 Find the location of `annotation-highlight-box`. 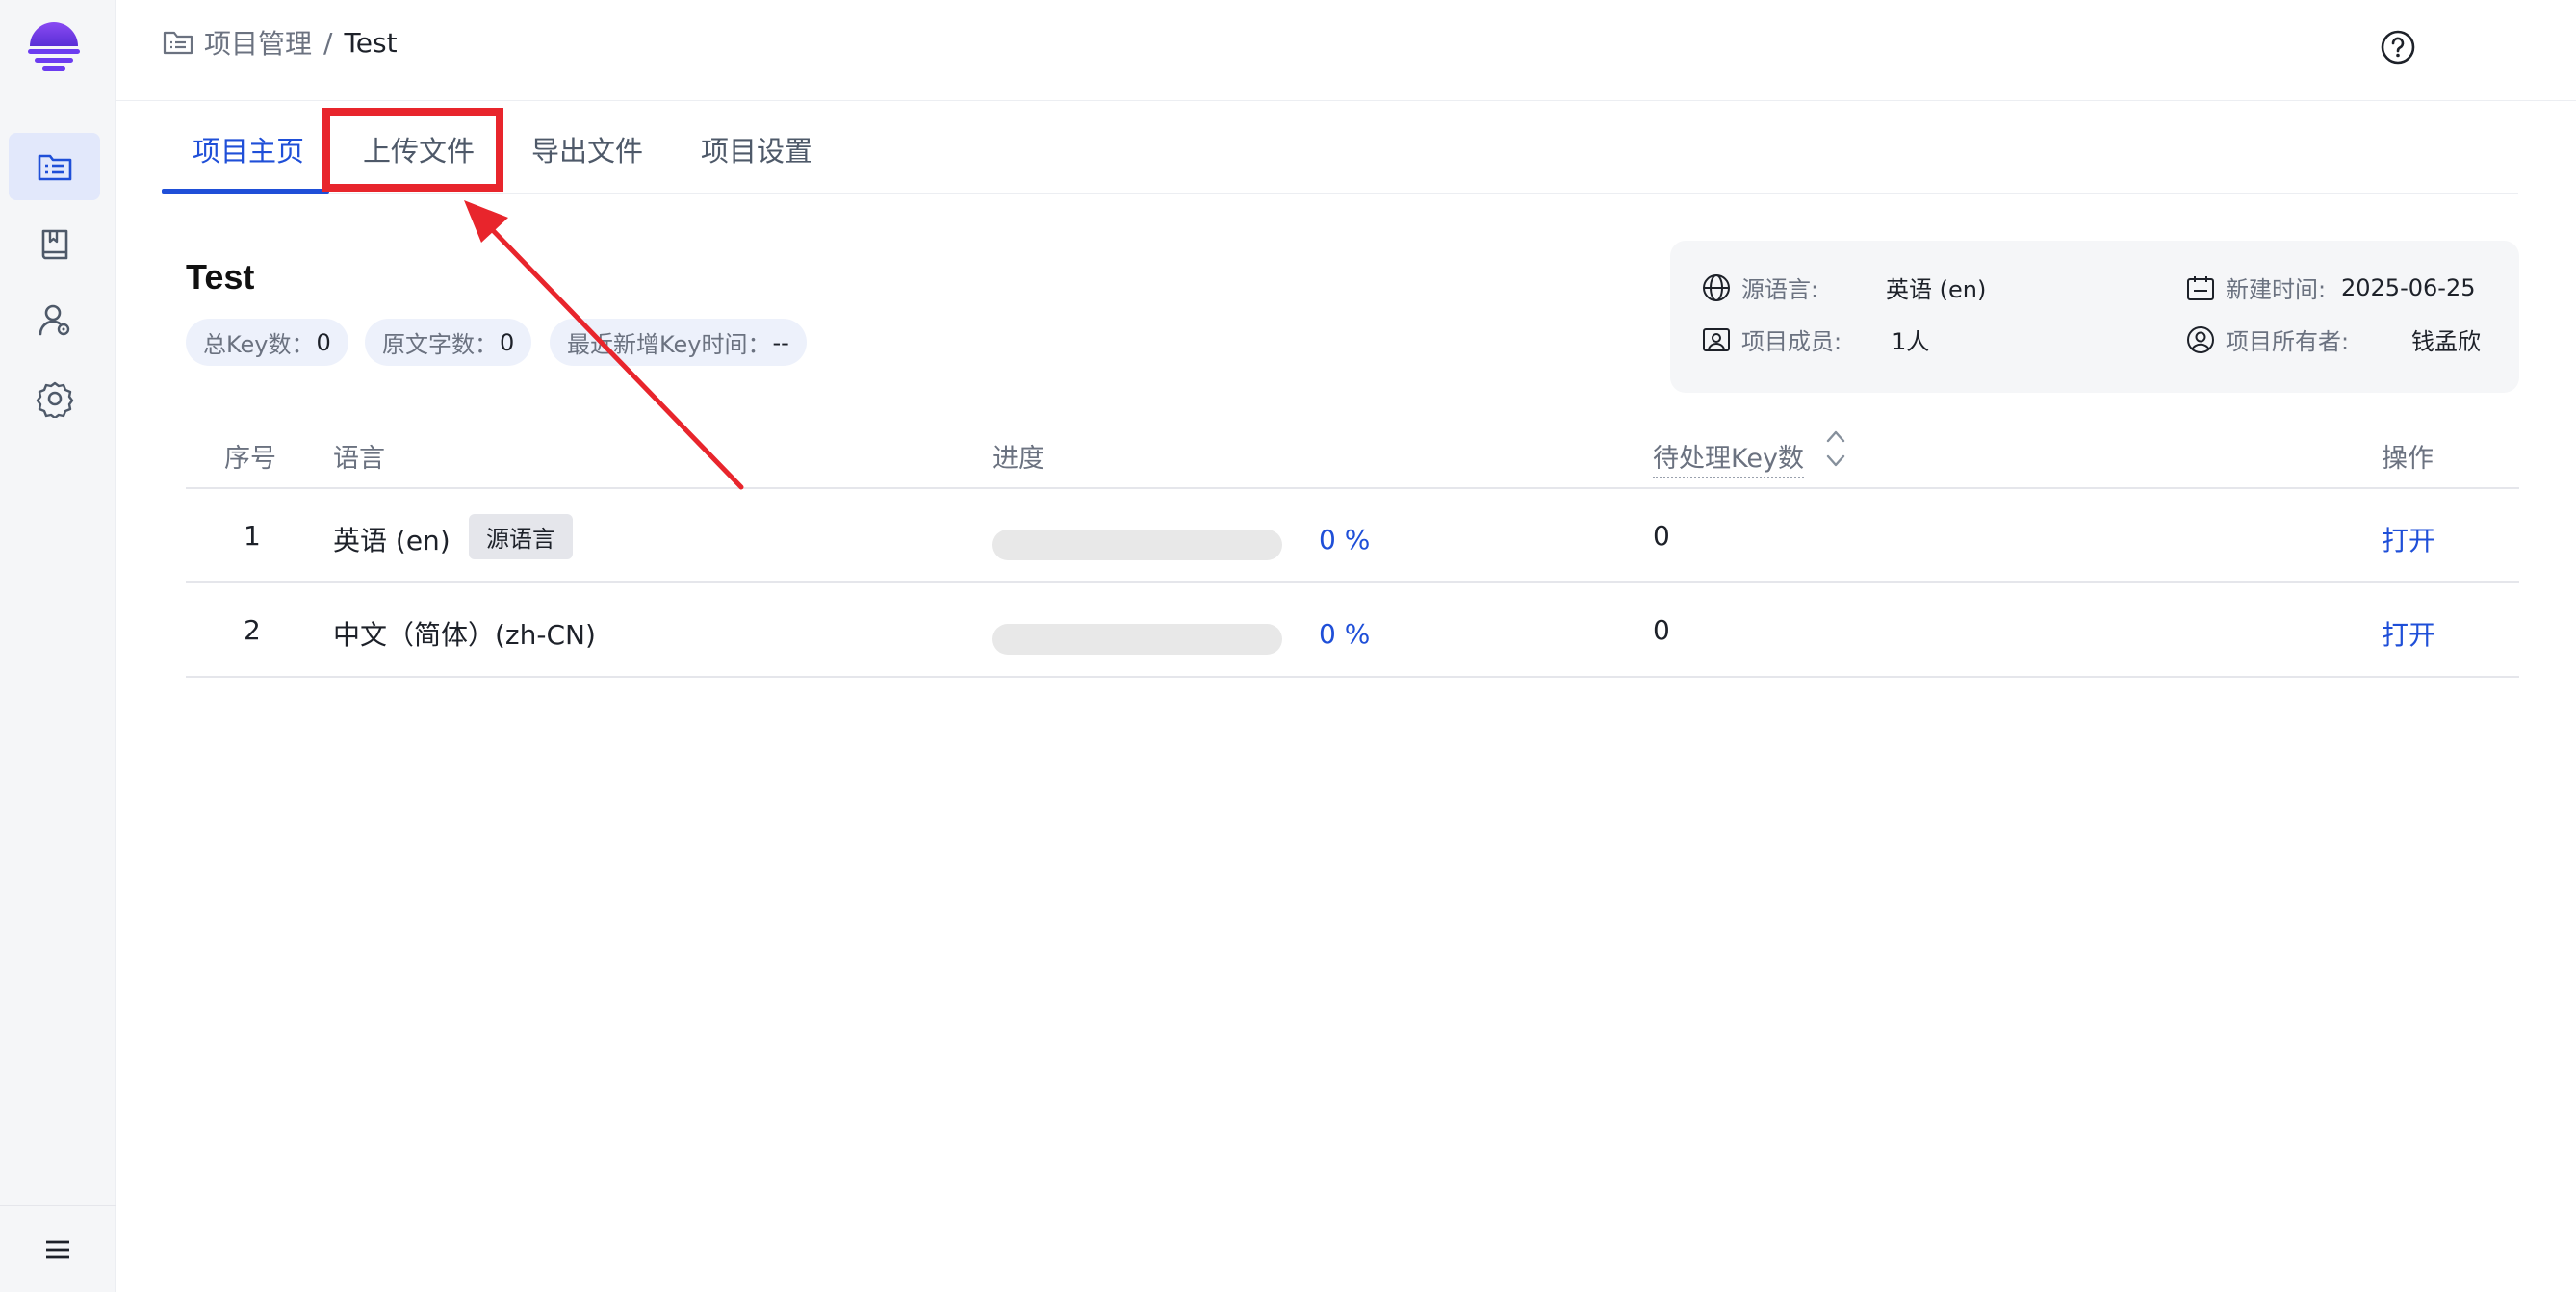

annotation-highlight-box is located at coordinates (412, 150).